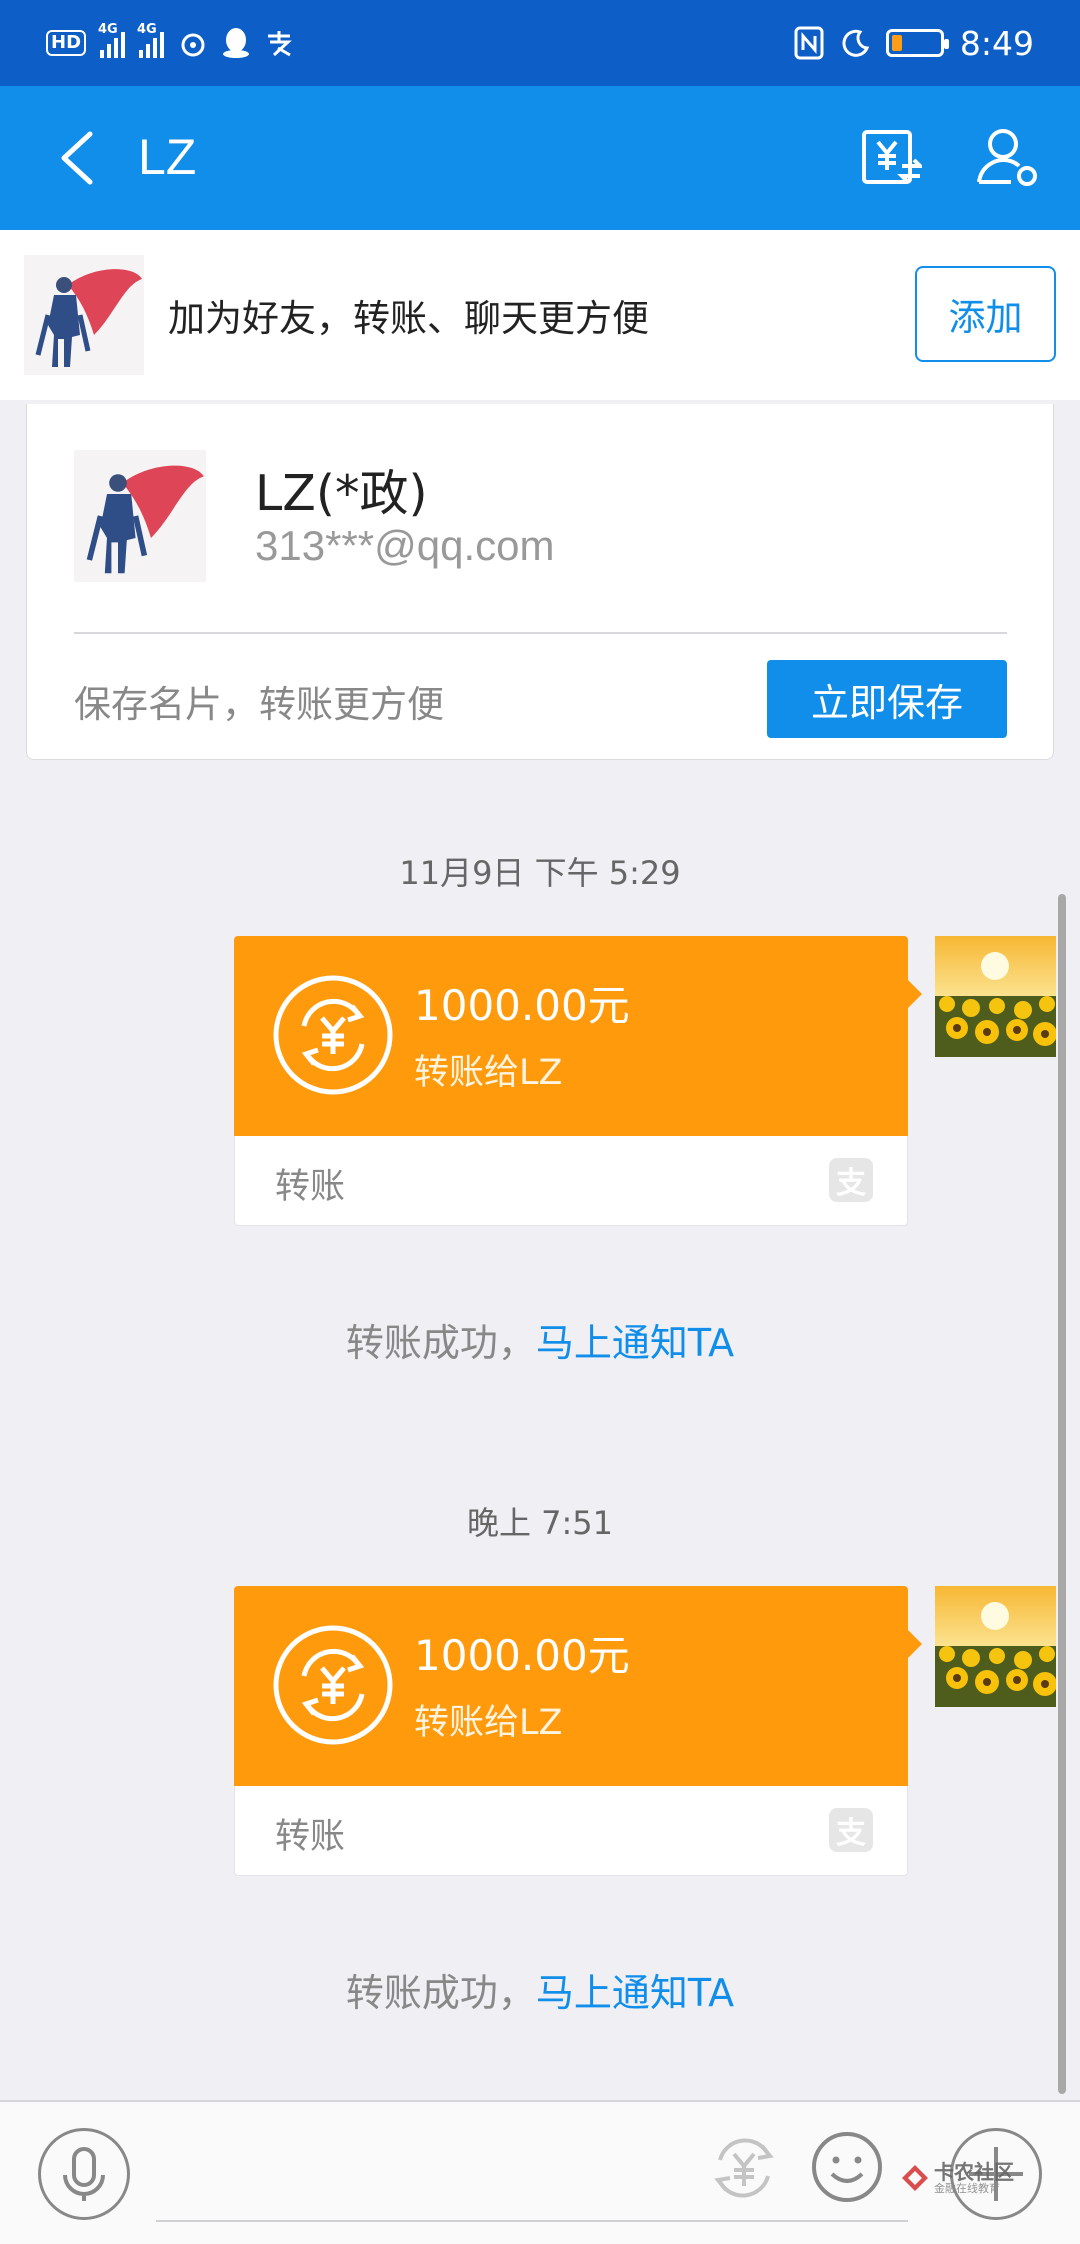 The image size is (1080, 2244). I want to click on weibo-icon, so click(193, 45).